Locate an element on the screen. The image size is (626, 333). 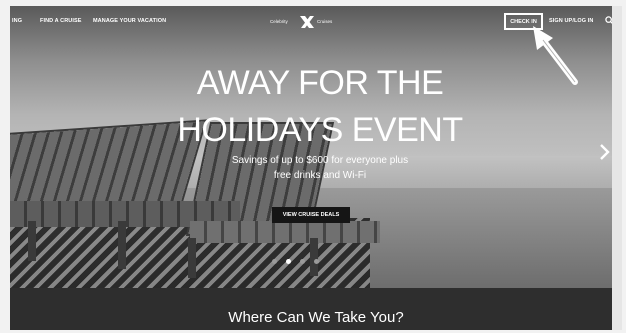
logo-text-right: Cruises is located at coordinates (325, 21).